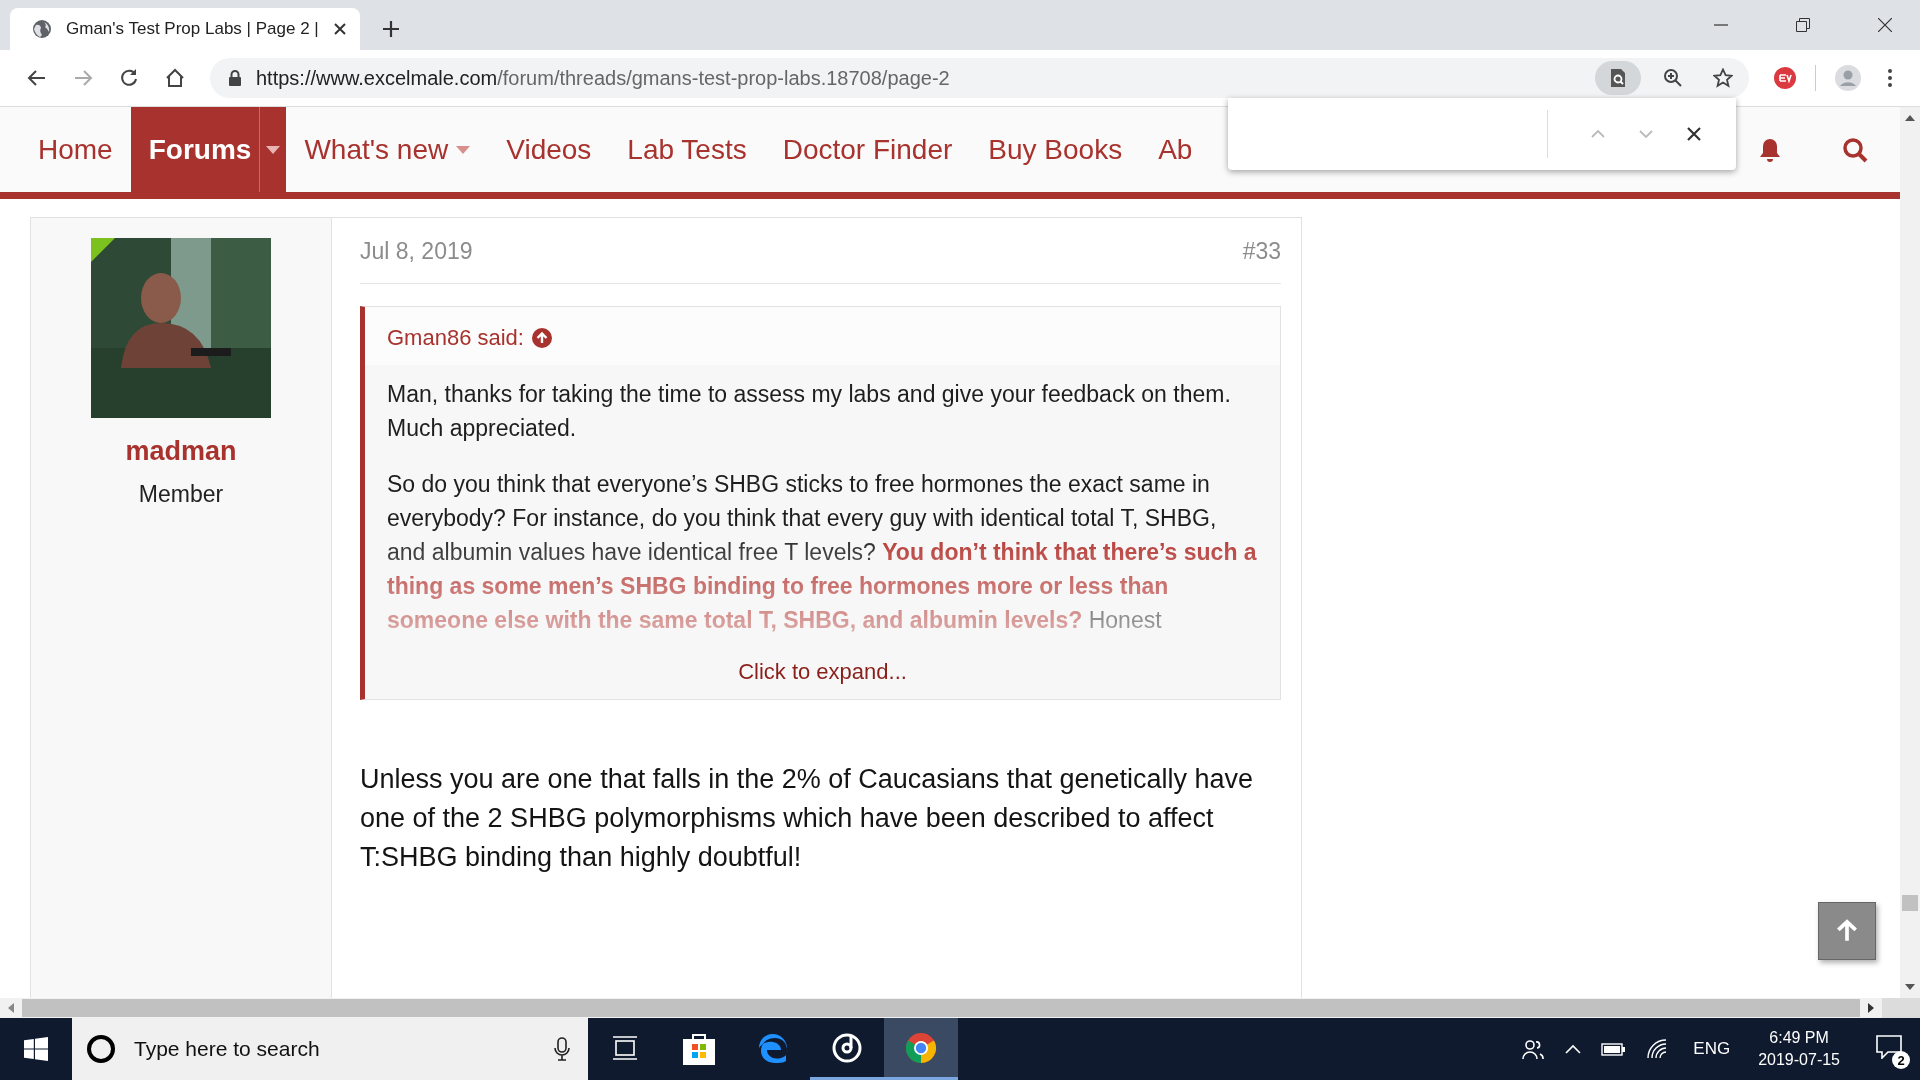 This screenshot has height=1080, width=1920. Describe the element at coordinates (37, 78) in the screenshot. I see `back-icon` at that location.